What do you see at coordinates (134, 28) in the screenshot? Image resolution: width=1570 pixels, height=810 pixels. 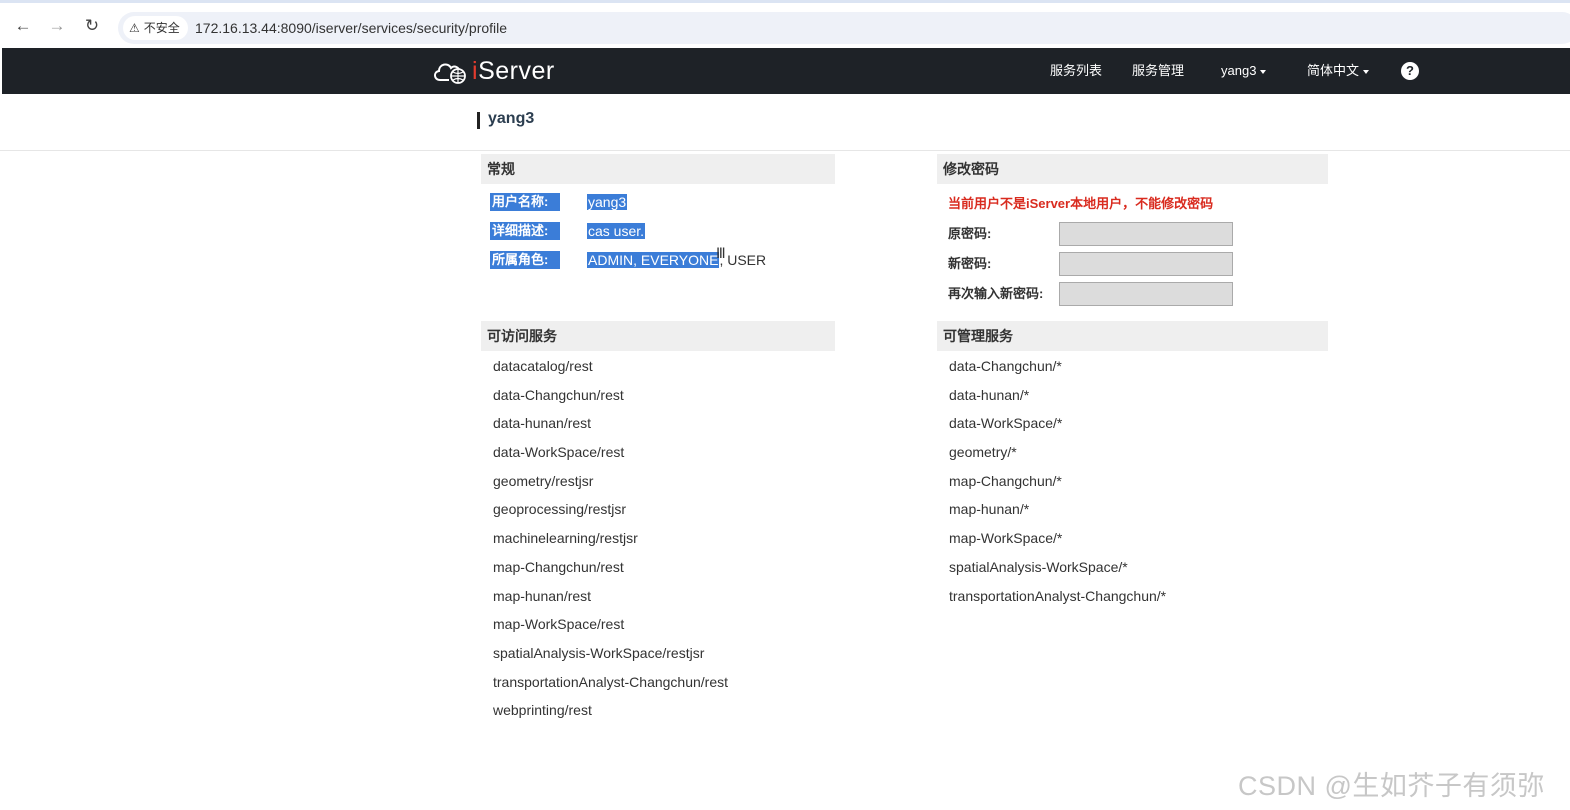 I see `warning-icon: ⚠` at bounding box center [134, 28].